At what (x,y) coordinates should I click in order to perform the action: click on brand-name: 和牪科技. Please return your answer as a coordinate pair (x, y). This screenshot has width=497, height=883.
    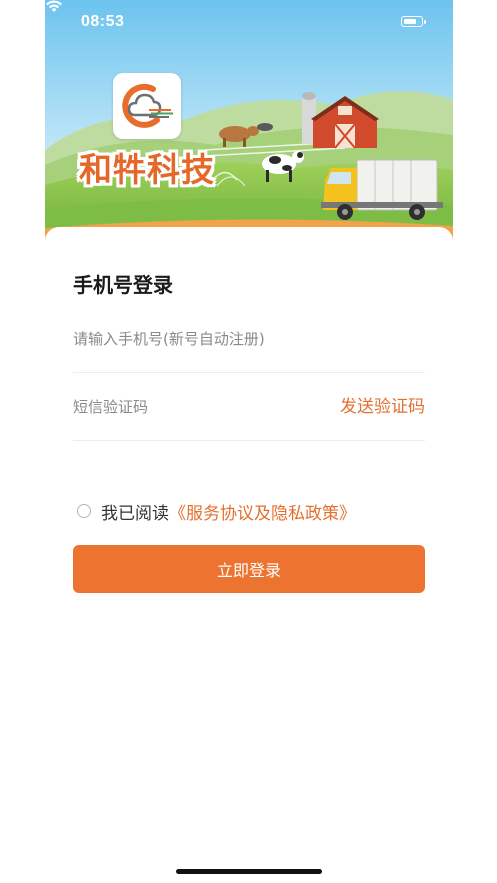
    Looking at the image, I should click on (147, 169).